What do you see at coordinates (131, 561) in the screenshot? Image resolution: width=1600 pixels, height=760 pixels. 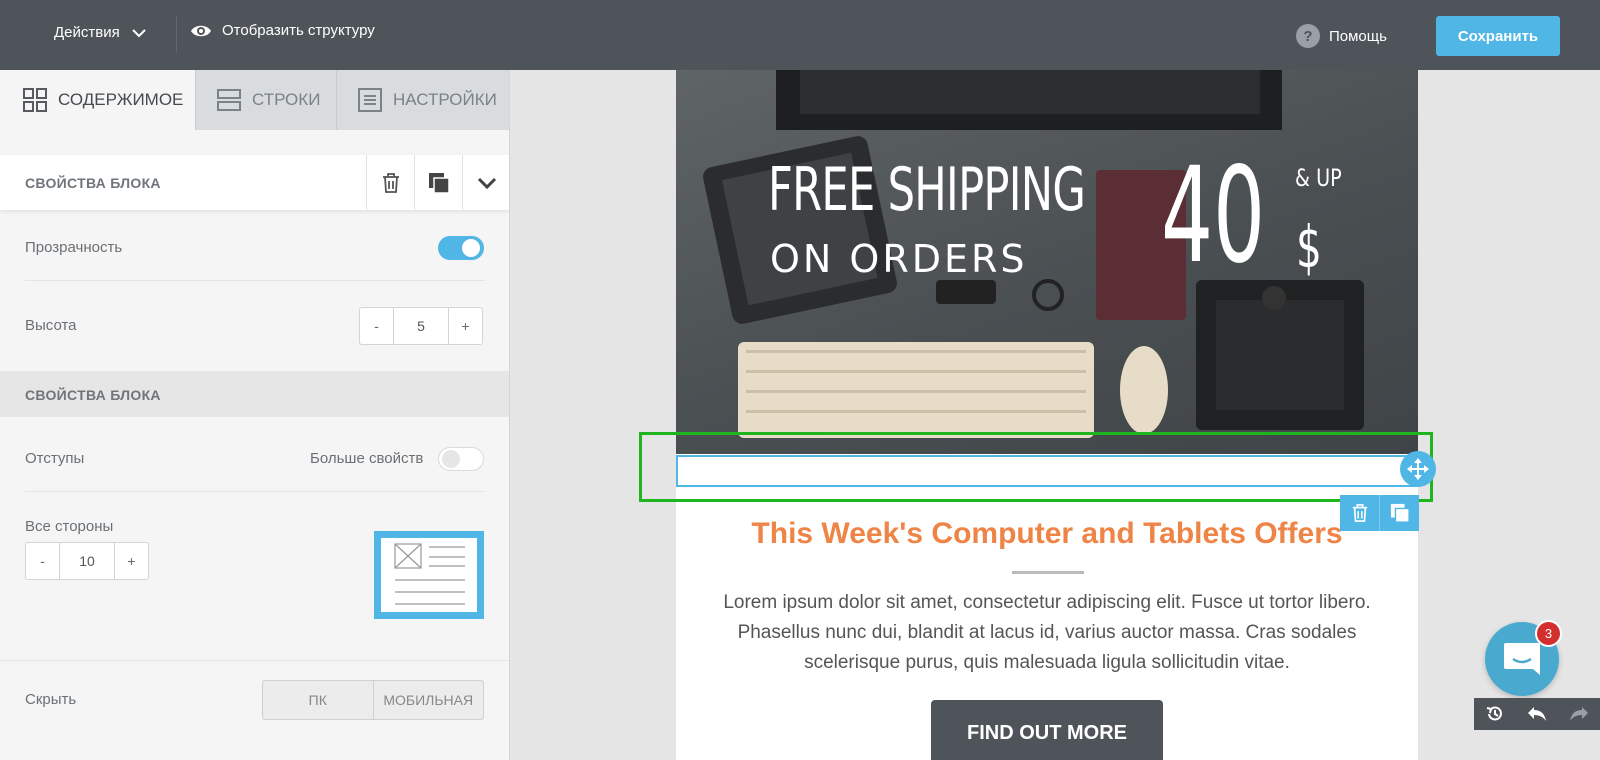 I see `padding-increment-button: +` at bounding box center [131, 561].